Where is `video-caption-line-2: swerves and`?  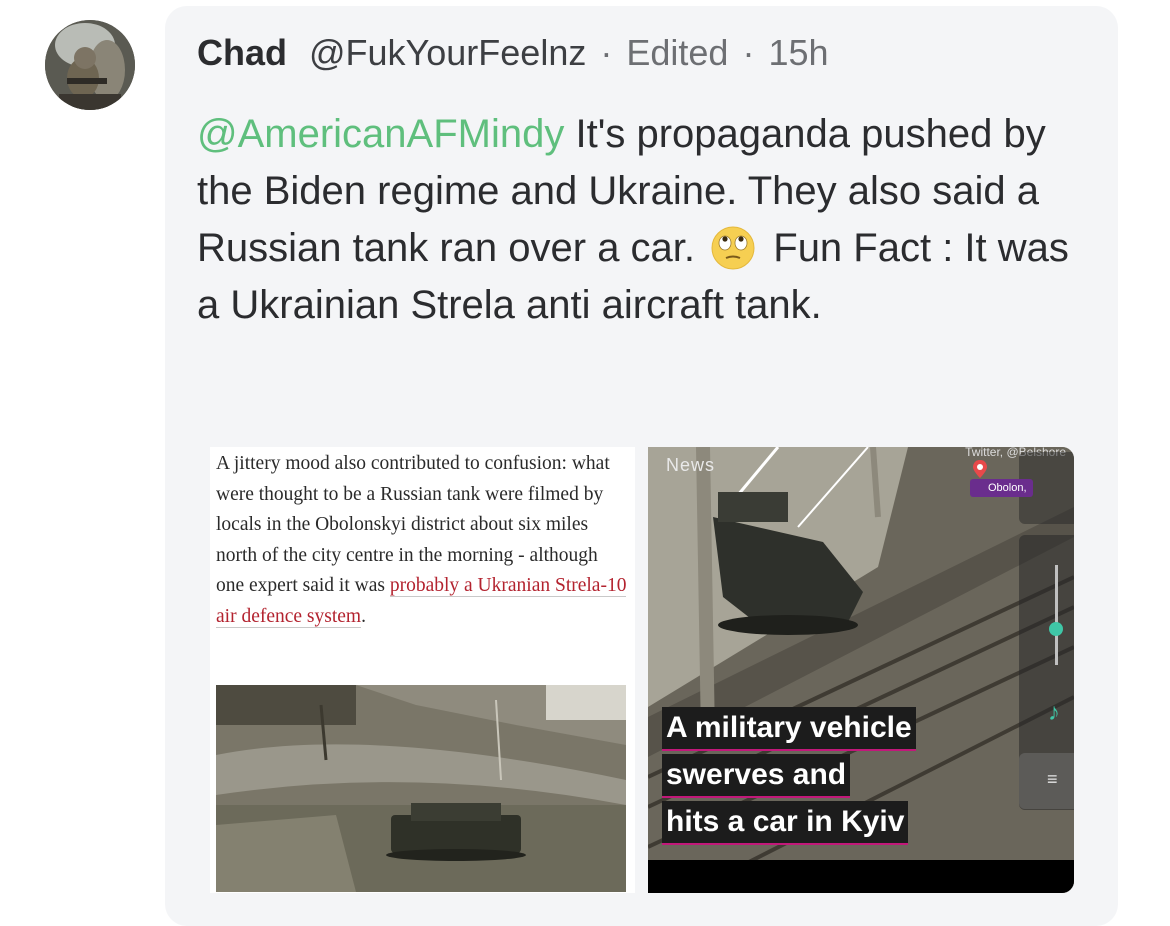 video-caption-line-2: swerves and is located at coordinates (756, 776).